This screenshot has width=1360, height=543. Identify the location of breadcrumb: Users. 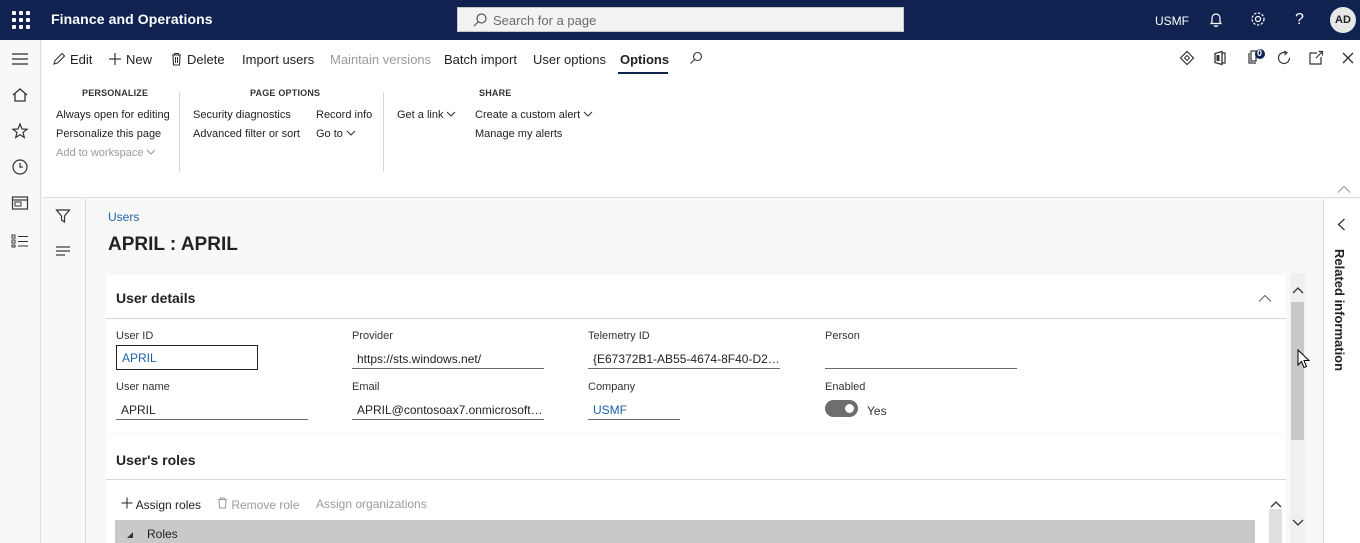
(123, 217).